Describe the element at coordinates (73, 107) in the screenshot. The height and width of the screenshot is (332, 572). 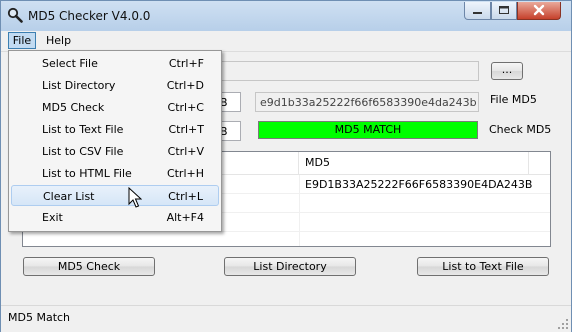
I see `menu-item-label: MD5 Check` at that location.